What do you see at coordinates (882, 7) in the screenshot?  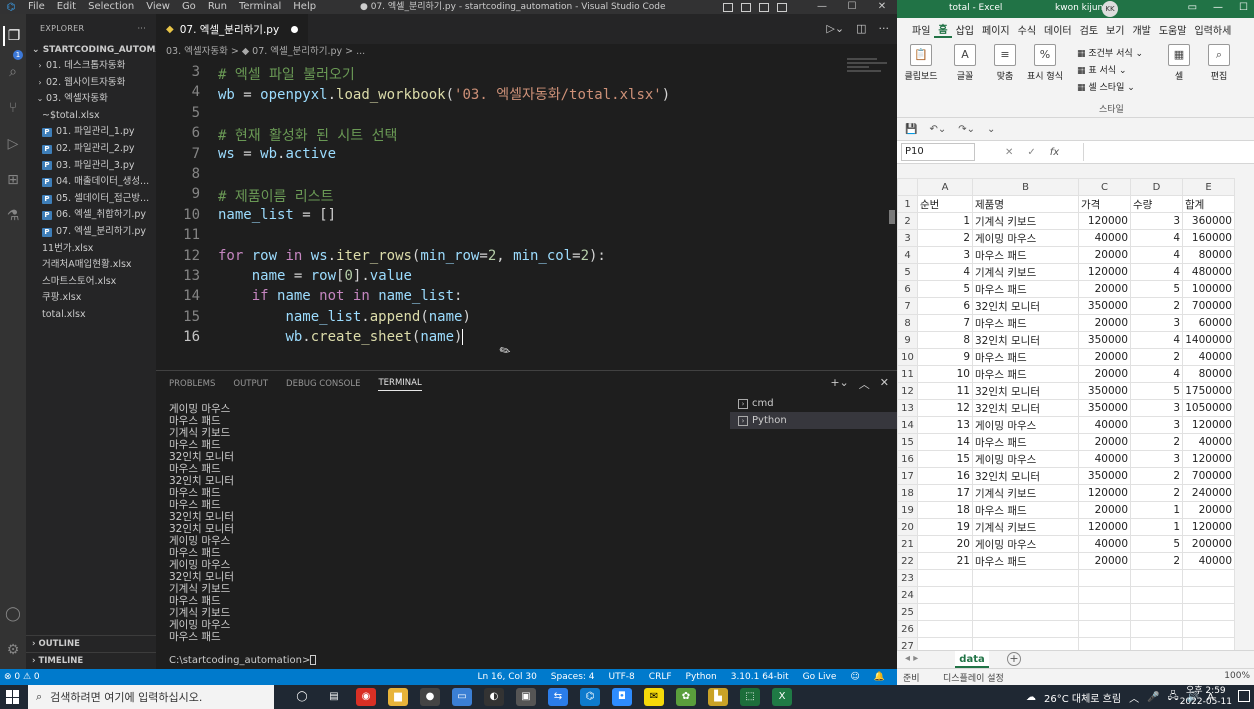 I see `close-icon: ✕` at bounding box center [882, 7].